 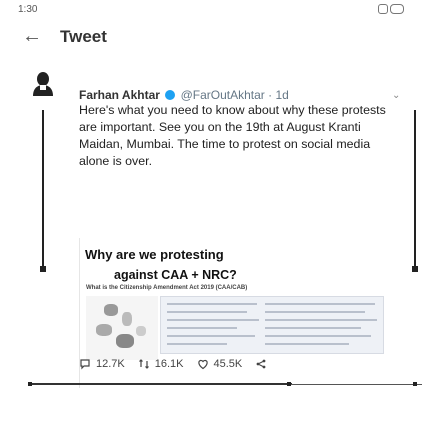 What do you see at coordinates (28, 9) in the screenshot?
I see `status-time: 1:30` at bounding box center [28, 9].